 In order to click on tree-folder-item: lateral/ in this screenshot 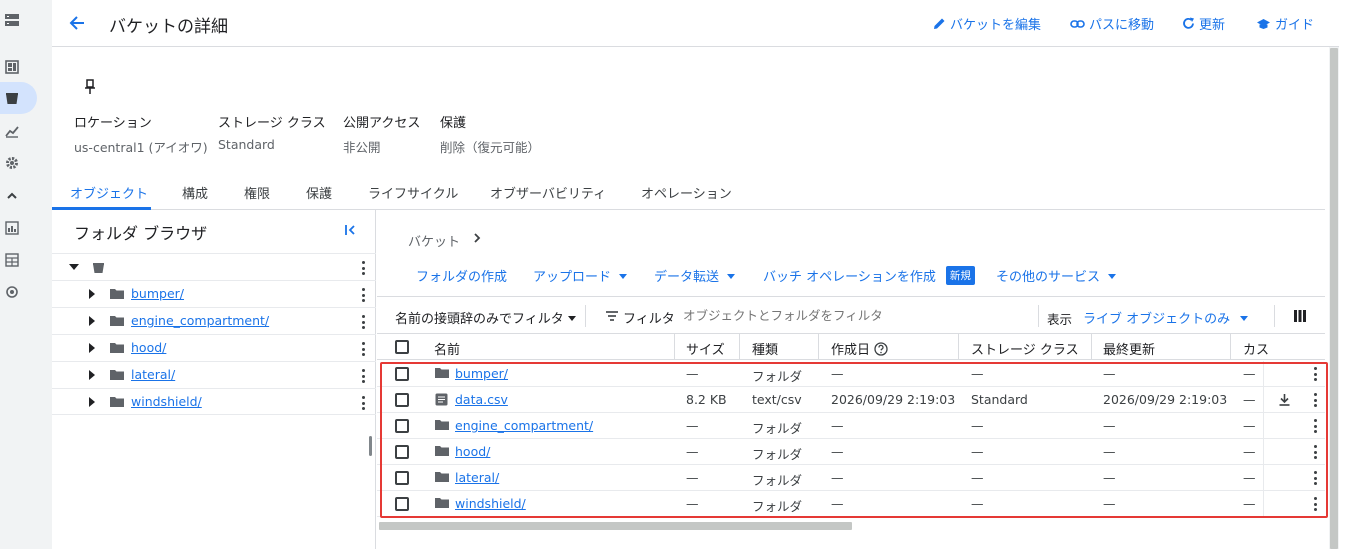, I will do `click(214, 374)`.